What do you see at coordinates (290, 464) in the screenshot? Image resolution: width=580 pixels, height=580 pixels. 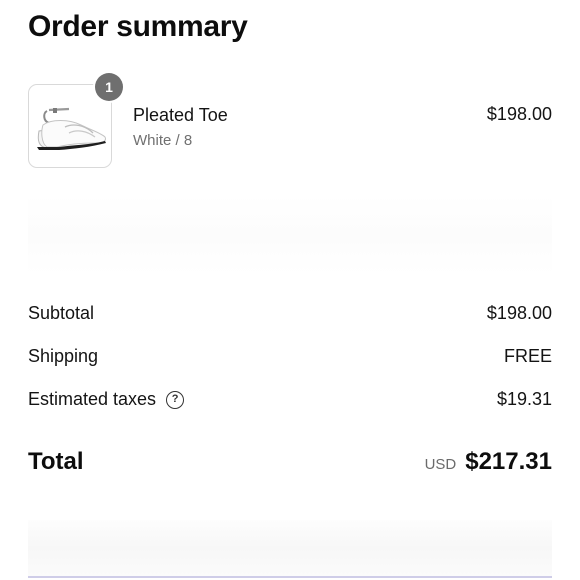 I see `total-row: Total USD $217.31` at bounding box center [290, 464].